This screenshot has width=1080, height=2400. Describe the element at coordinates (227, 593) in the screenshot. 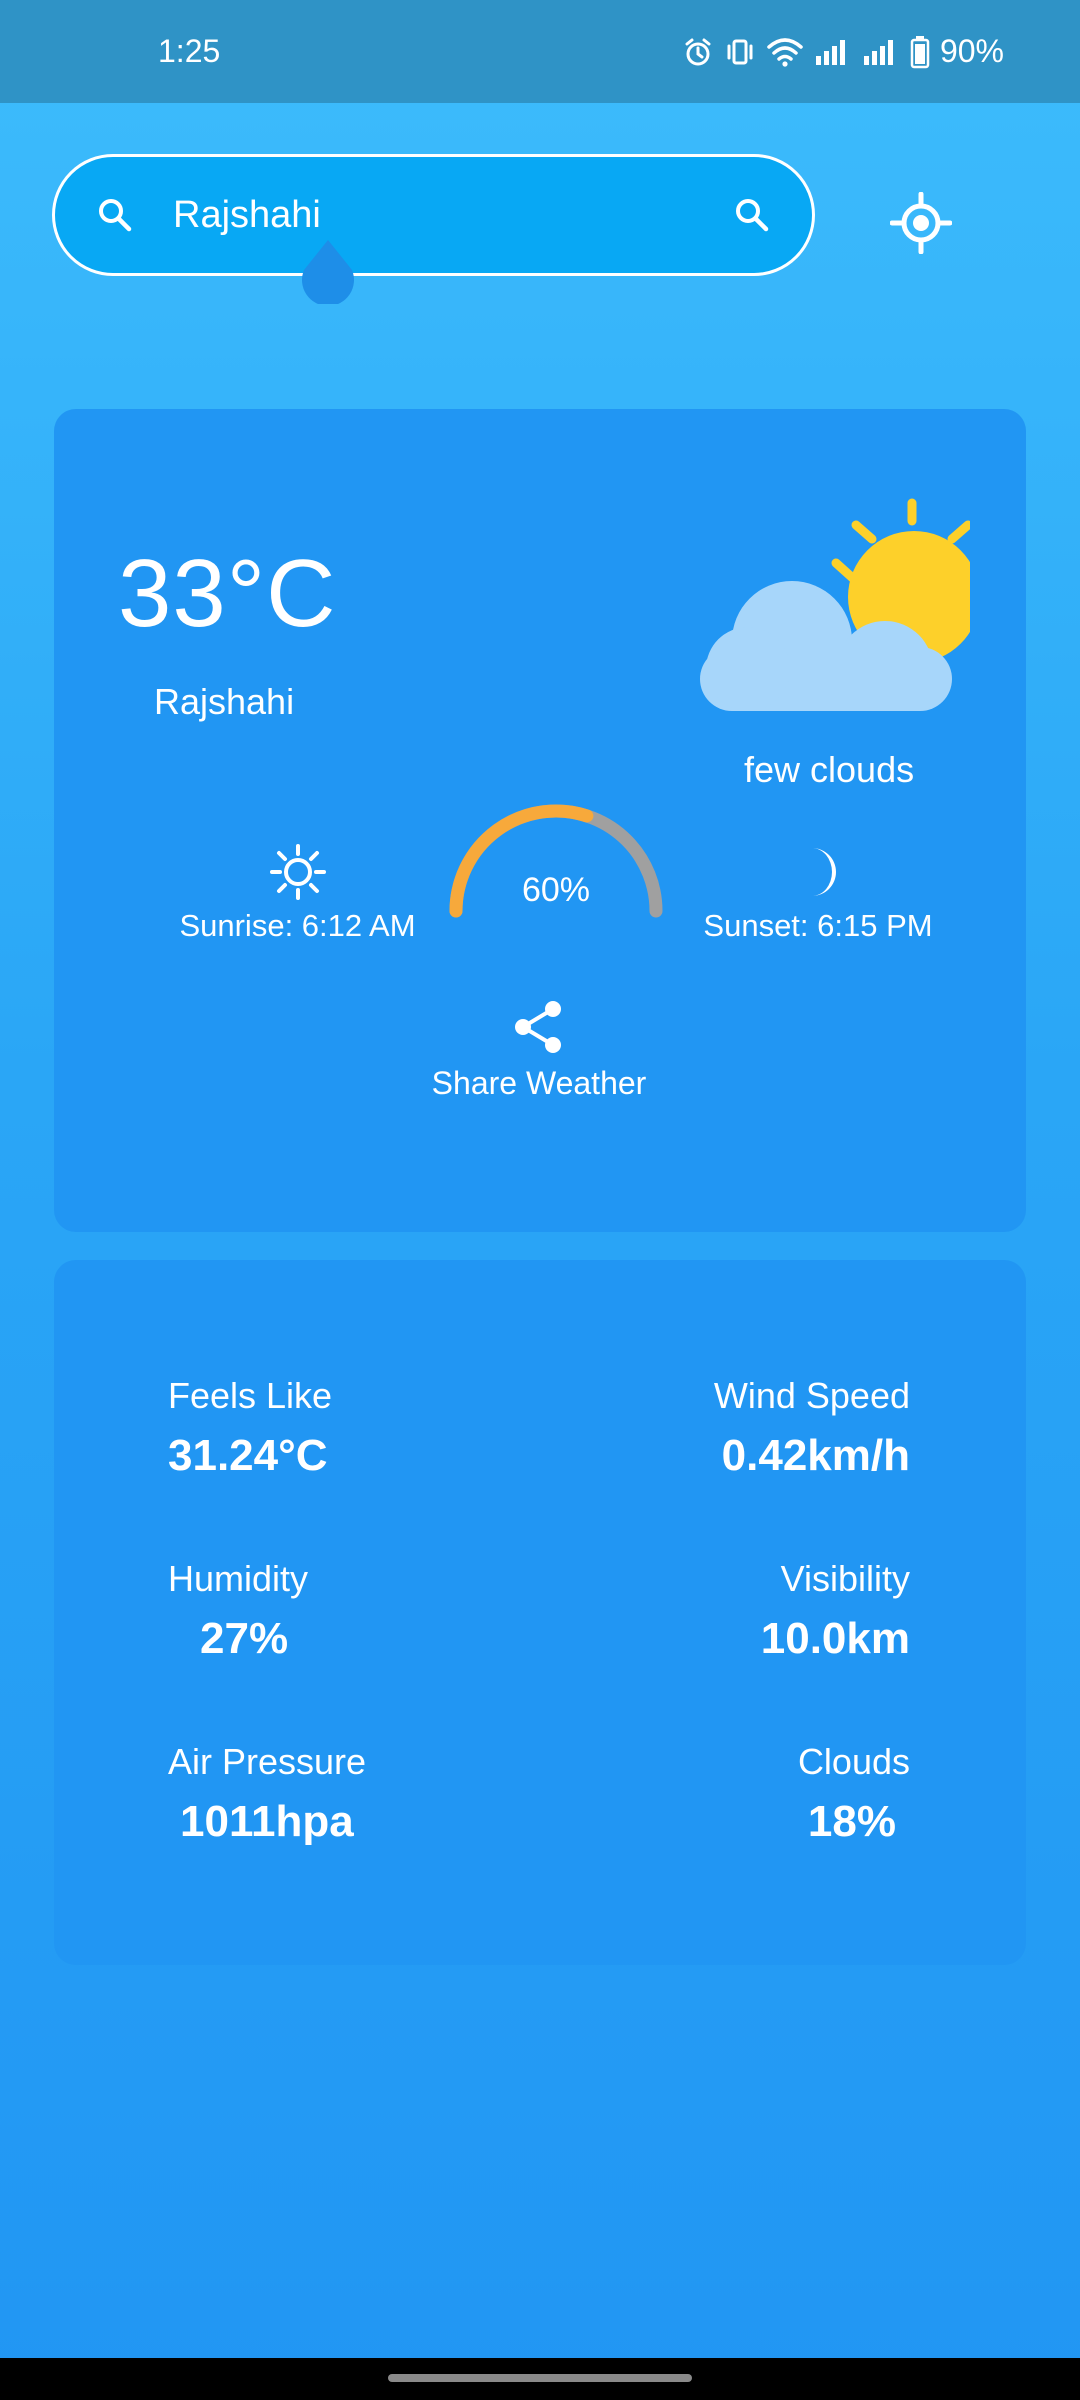

I see `current-temperature: 33°C` at that location.